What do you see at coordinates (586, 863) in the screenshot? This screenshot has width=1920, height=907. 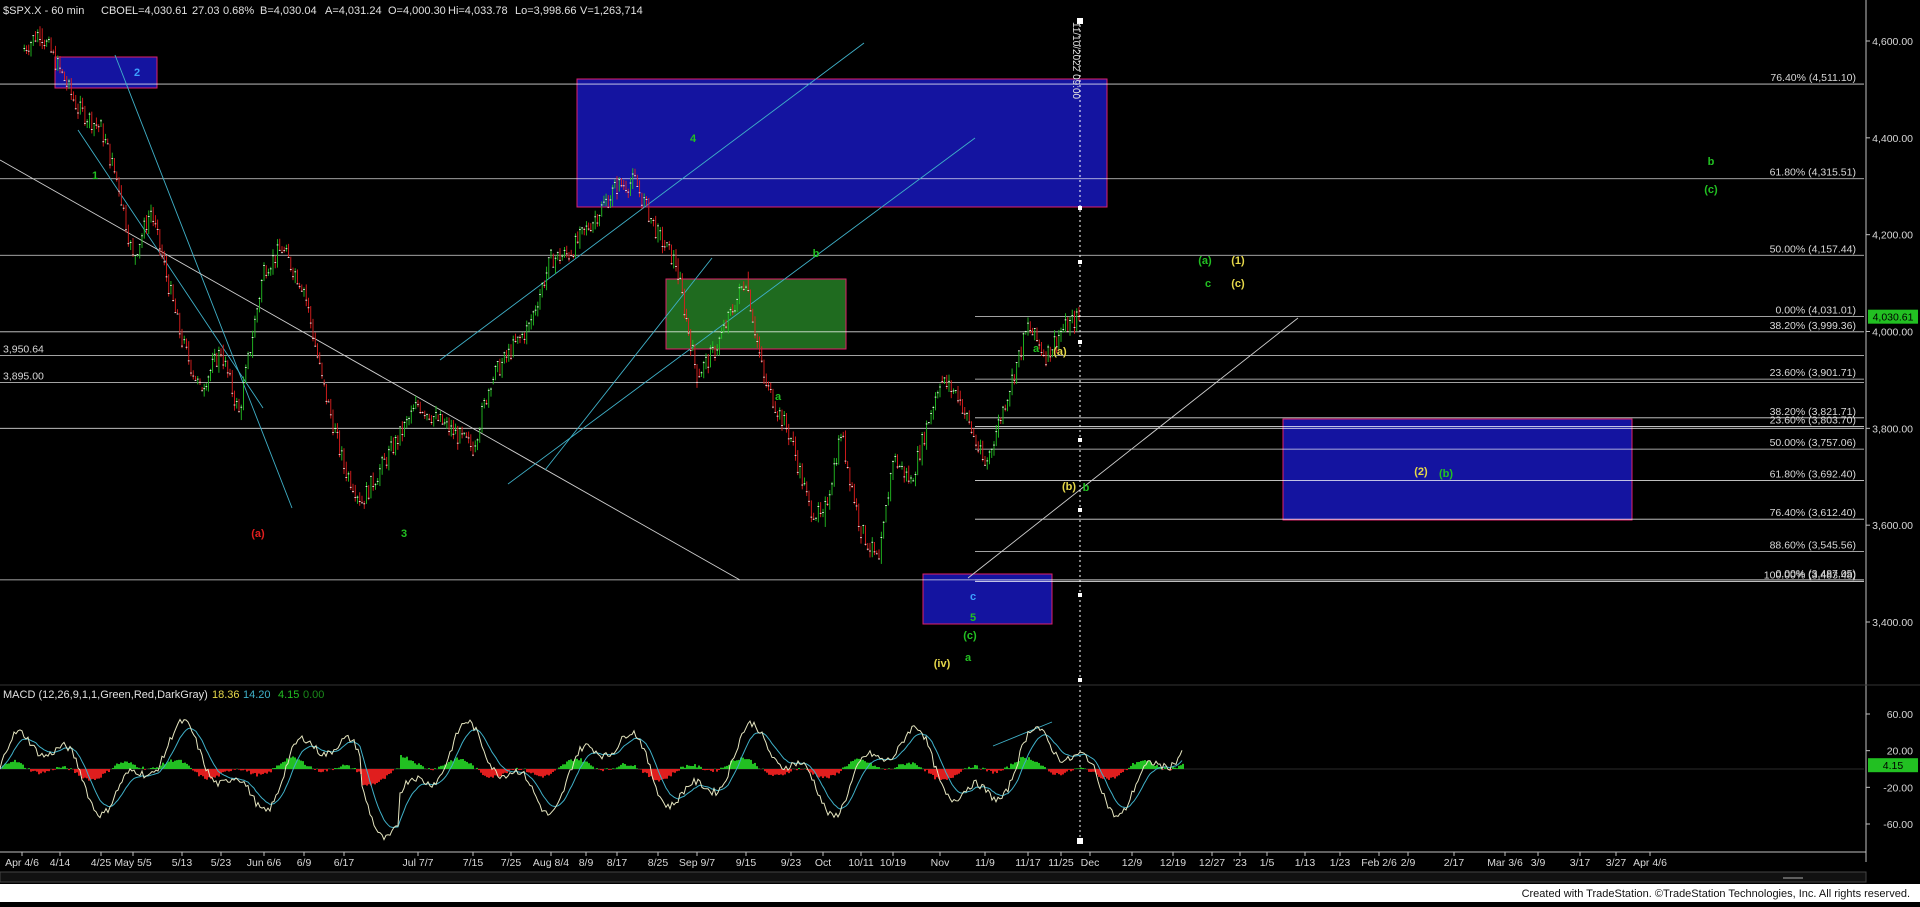 I see `date-tick-label: 8/9` at bounding box center [586, 863].